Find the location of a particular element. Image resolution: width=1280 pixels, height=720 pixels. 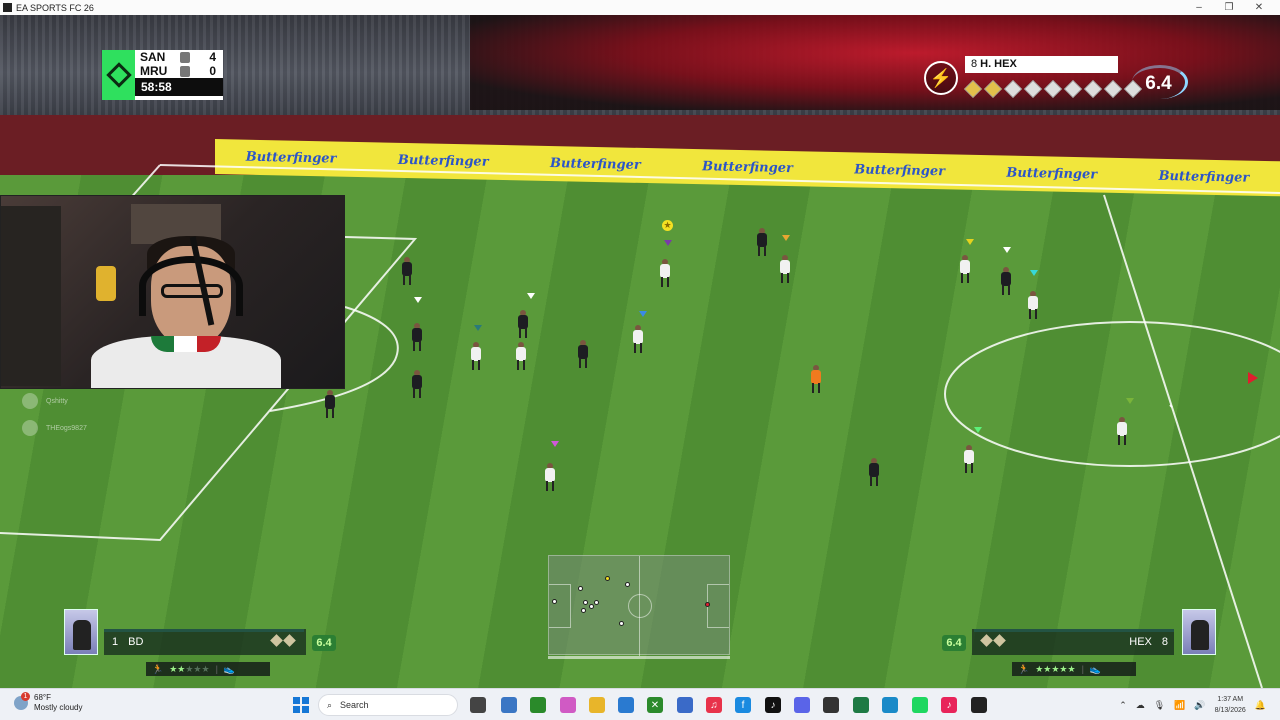

volume-icon: 🔊 is located at coordinates (1199, 705).